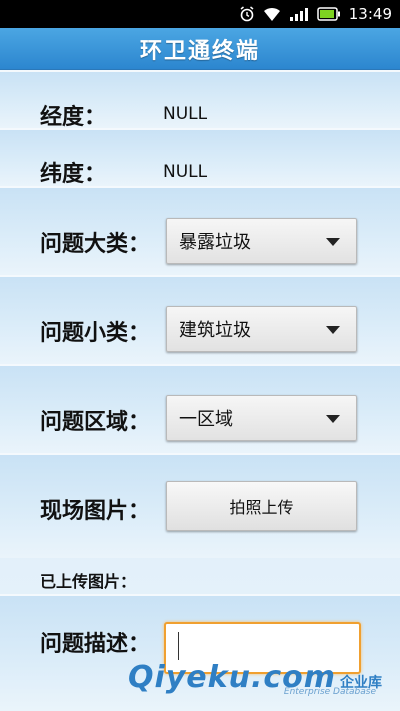  Describe the element at coordinates (95, 511) in the screenshot. I see `photo-label: 现场图片：` at that location.